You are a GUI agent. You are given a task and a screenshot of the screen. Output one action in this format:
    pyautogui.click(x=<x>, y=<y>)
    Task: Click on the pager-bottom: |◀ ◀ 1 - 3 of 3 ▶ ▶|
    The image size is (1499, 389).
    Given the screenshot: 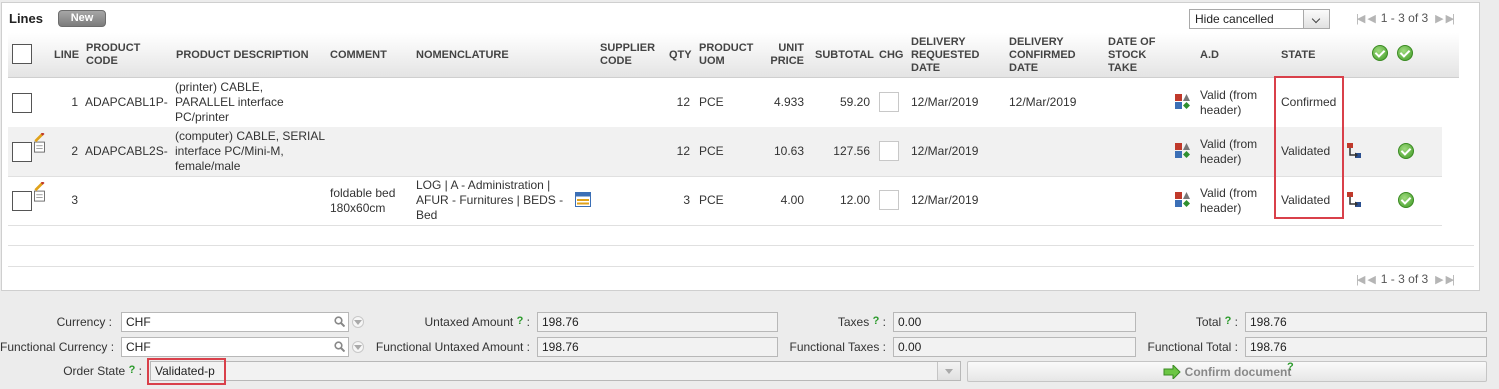 What is the action you would take?
    pyautogui.click(x=1405, y=279)
    